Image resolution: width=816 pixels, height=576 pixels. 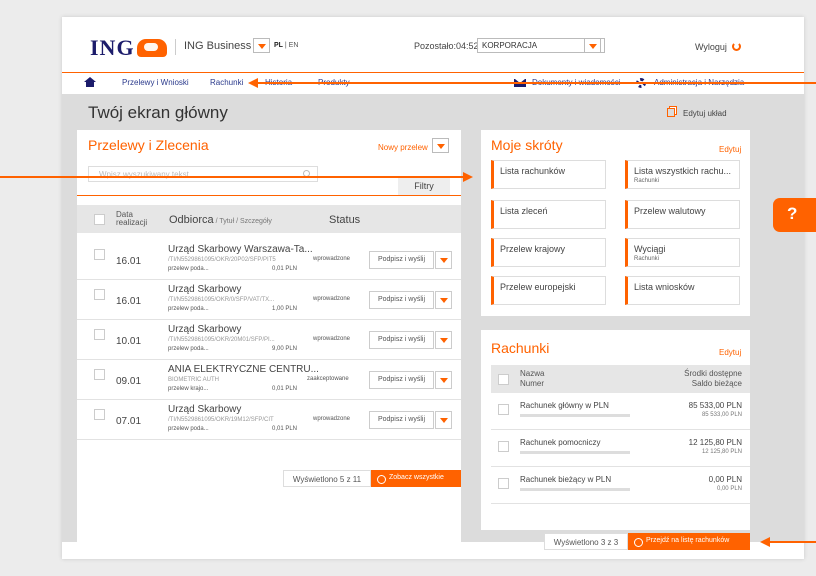 What do you see at coordinates (794, 215) in the screenshot?
I see `help-button: ?` at bounding box center [794, 215].